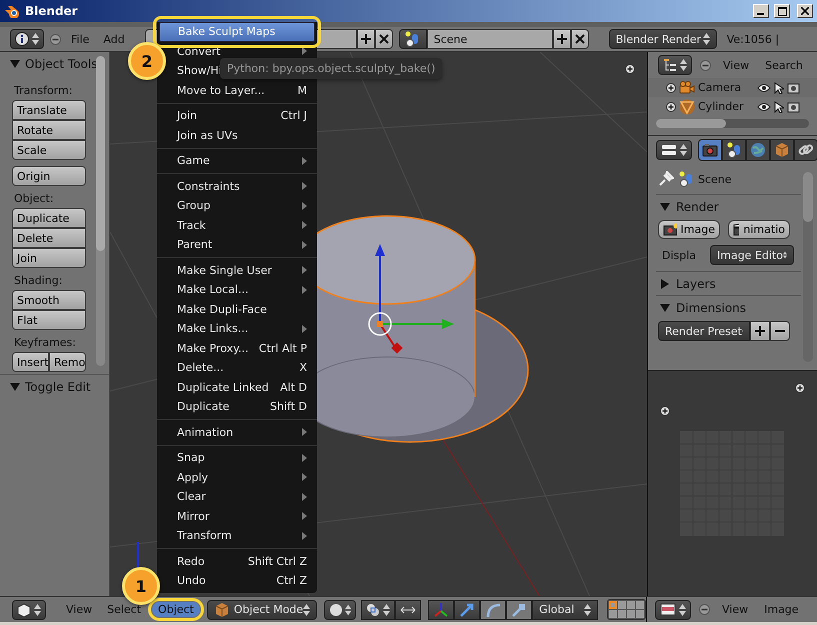 The width and height of the screenshot is (817, 625). I want to click on scale-handle-icon, so click(519, 610).